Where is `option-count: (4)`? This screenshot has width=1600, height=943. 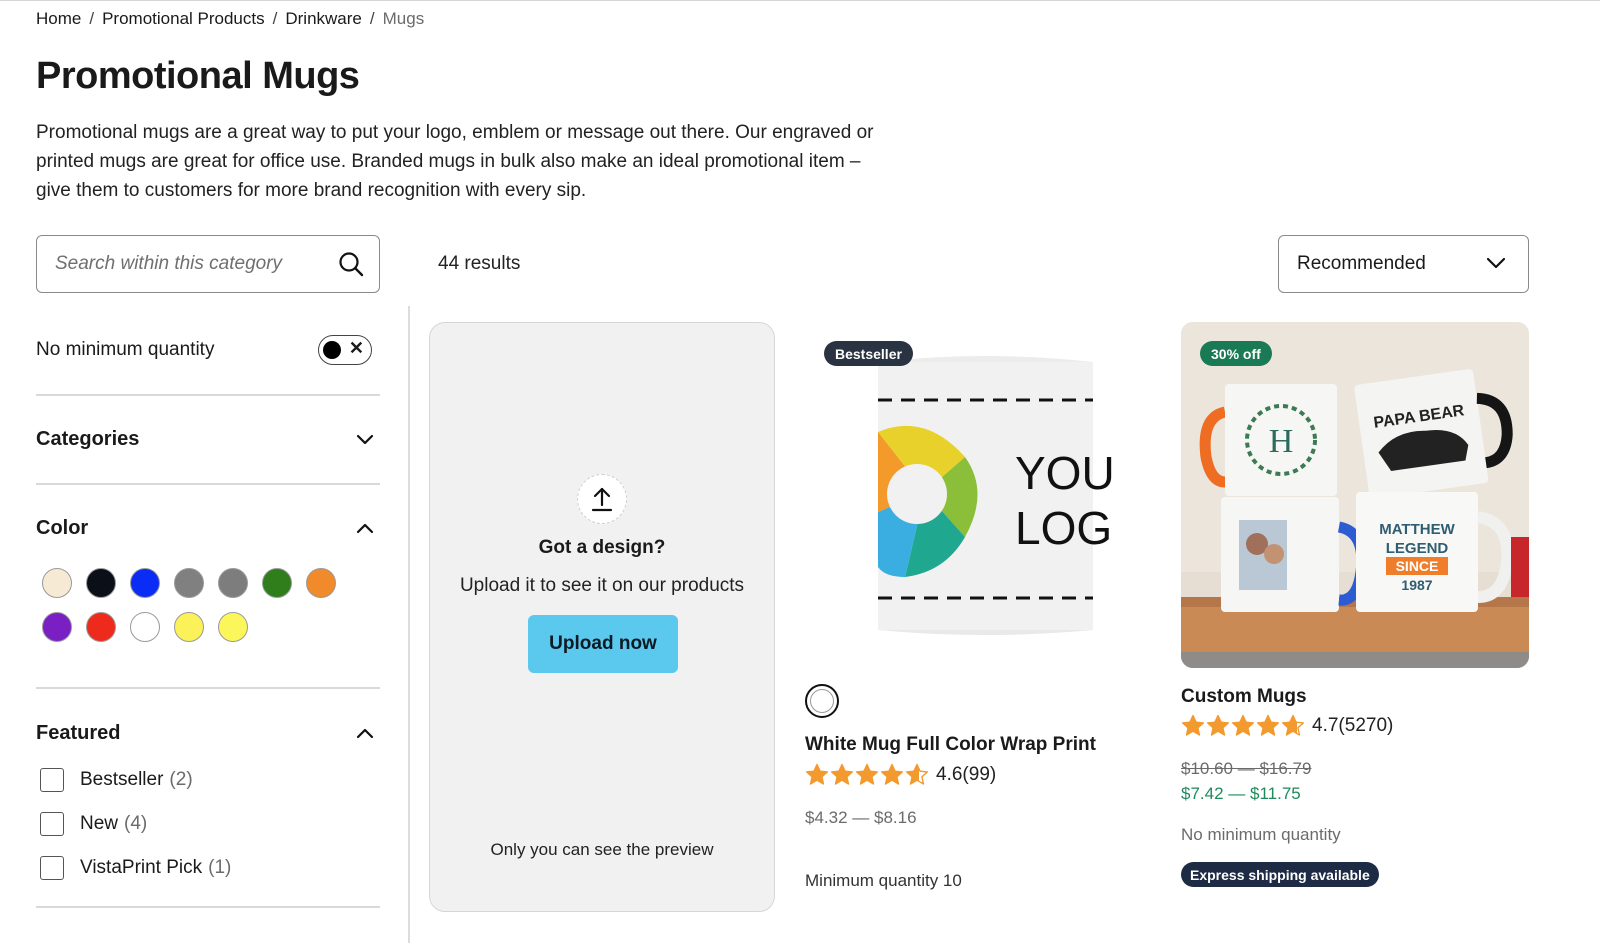
option-count: (4) is located at coordinates (136, 823).